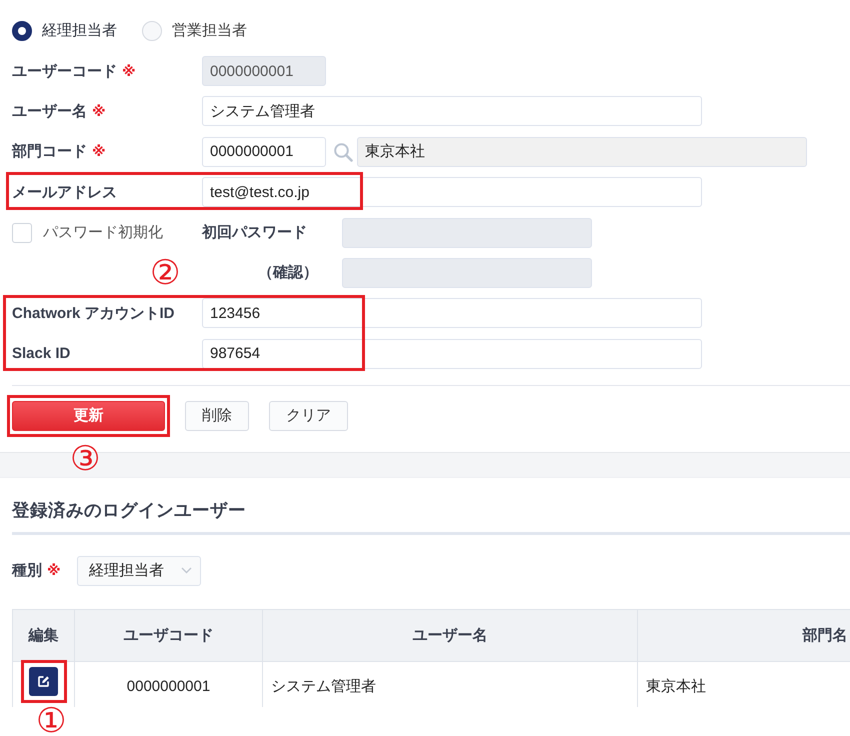 The image size is (850, 736). What do you see at coordinates (103, 232) in the screenshot?
I see `checkbox-label: パスワード初期化` at bounding box center [103, 232].